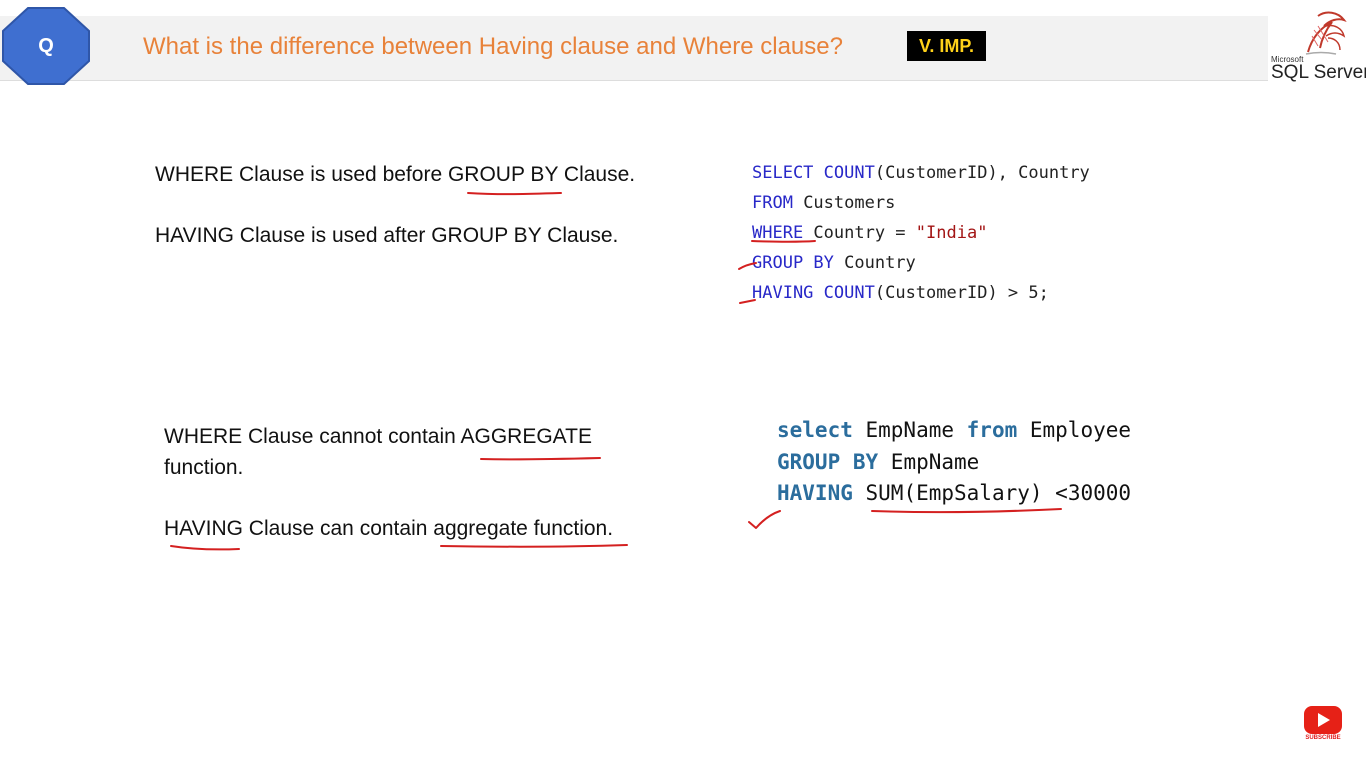  What do you see at coordinates (1323, 720) in the screenshot?
I see `youtube-play-icon` at bounding box center [1323, 720].